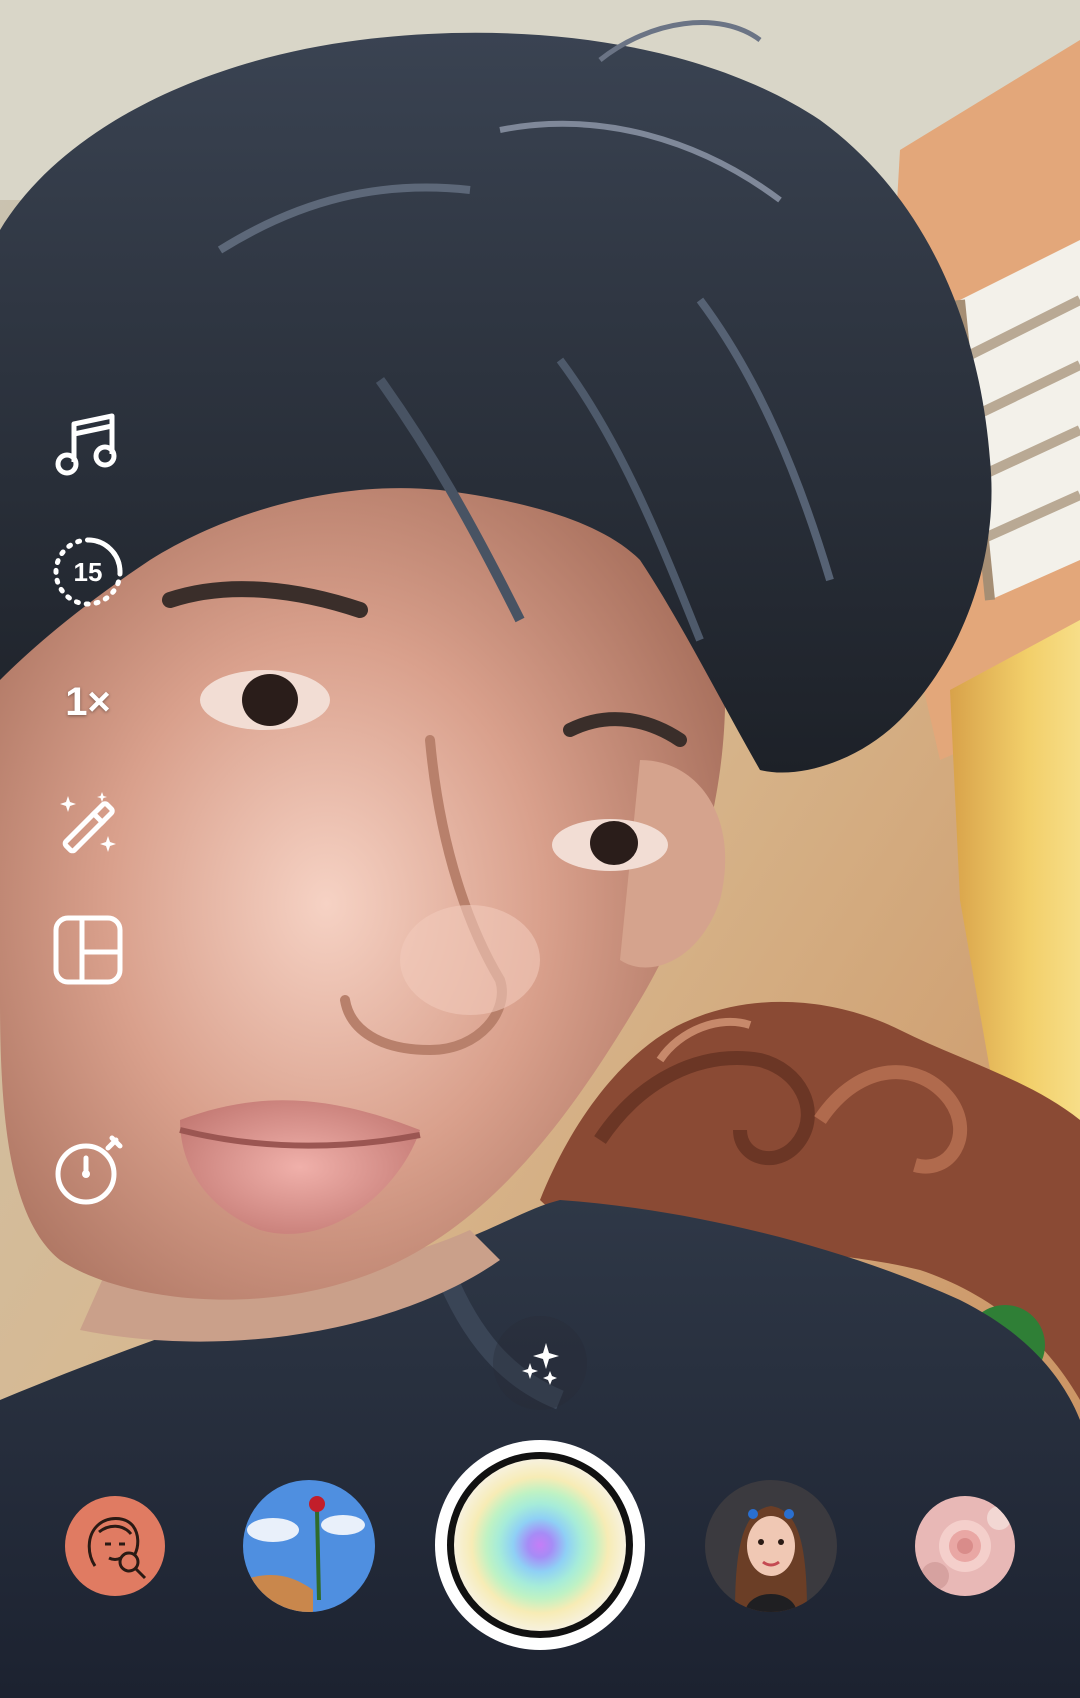 This screenshot has height=1698, width=1080. I want to click on timer-button, so click(88, 1170).